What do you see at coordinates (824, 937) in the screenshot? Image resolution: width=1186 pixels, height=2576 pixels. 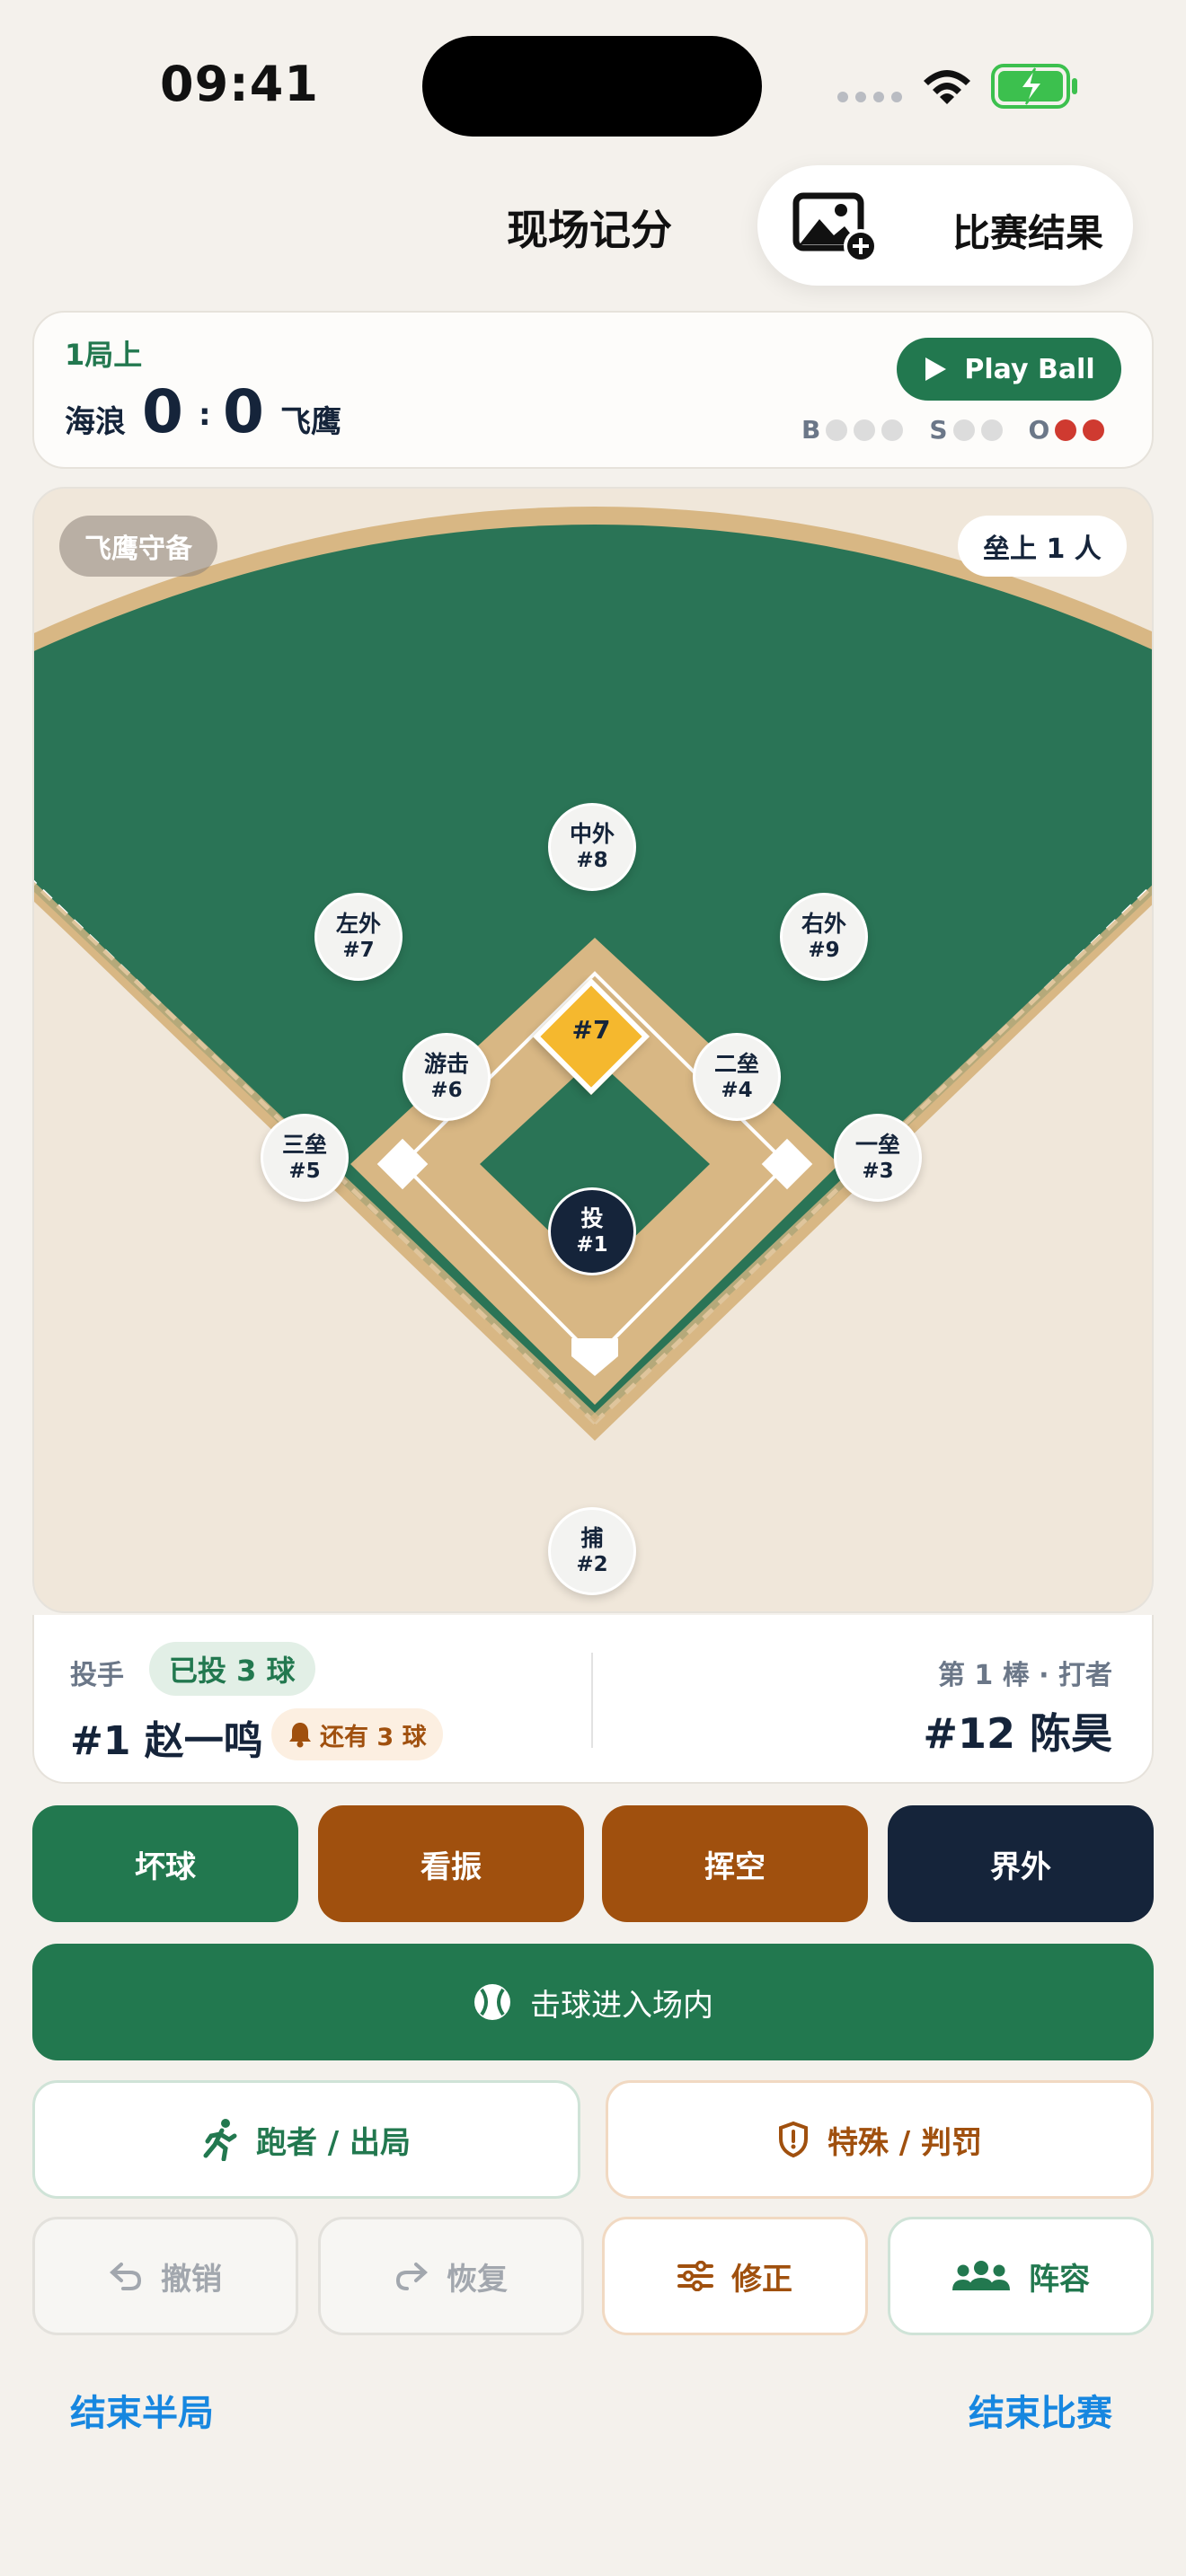 I see `position-right-field: 右外 #9` at bounding box center [824, 937].